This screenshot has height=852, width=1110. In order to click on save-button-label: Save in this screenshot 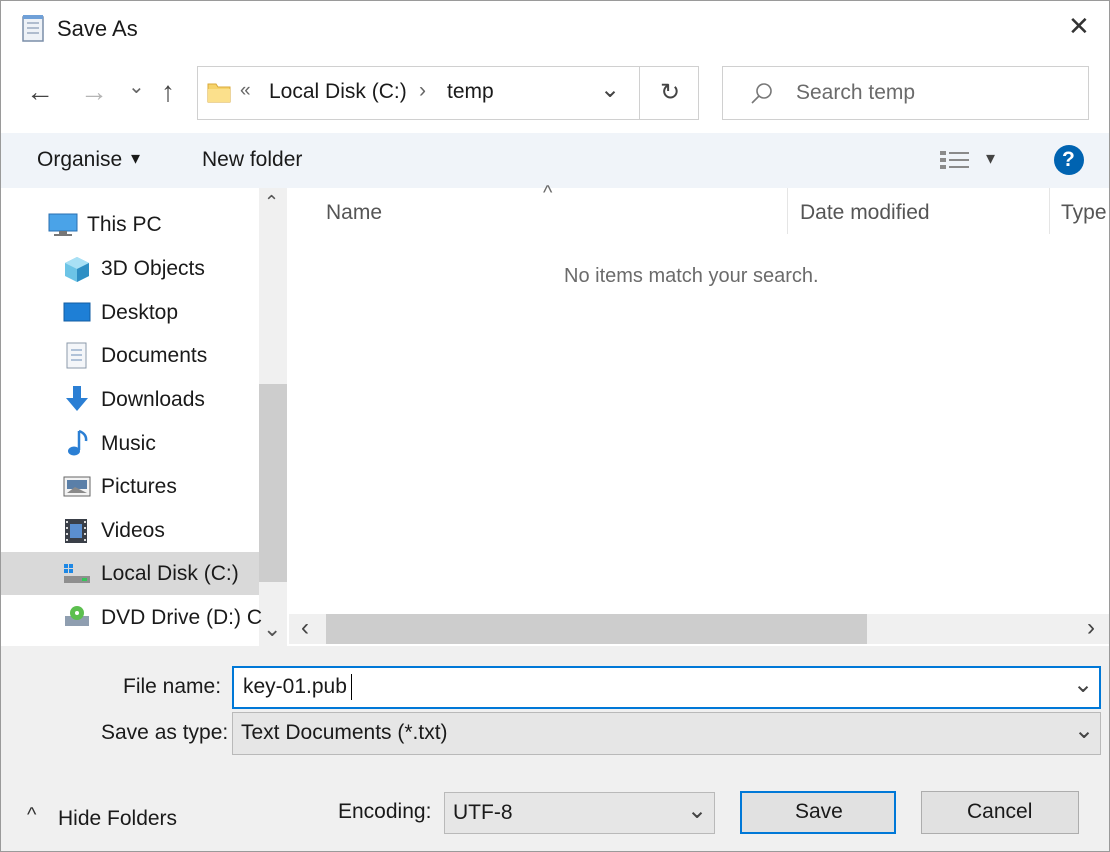, I will do `click(819, 811)`.